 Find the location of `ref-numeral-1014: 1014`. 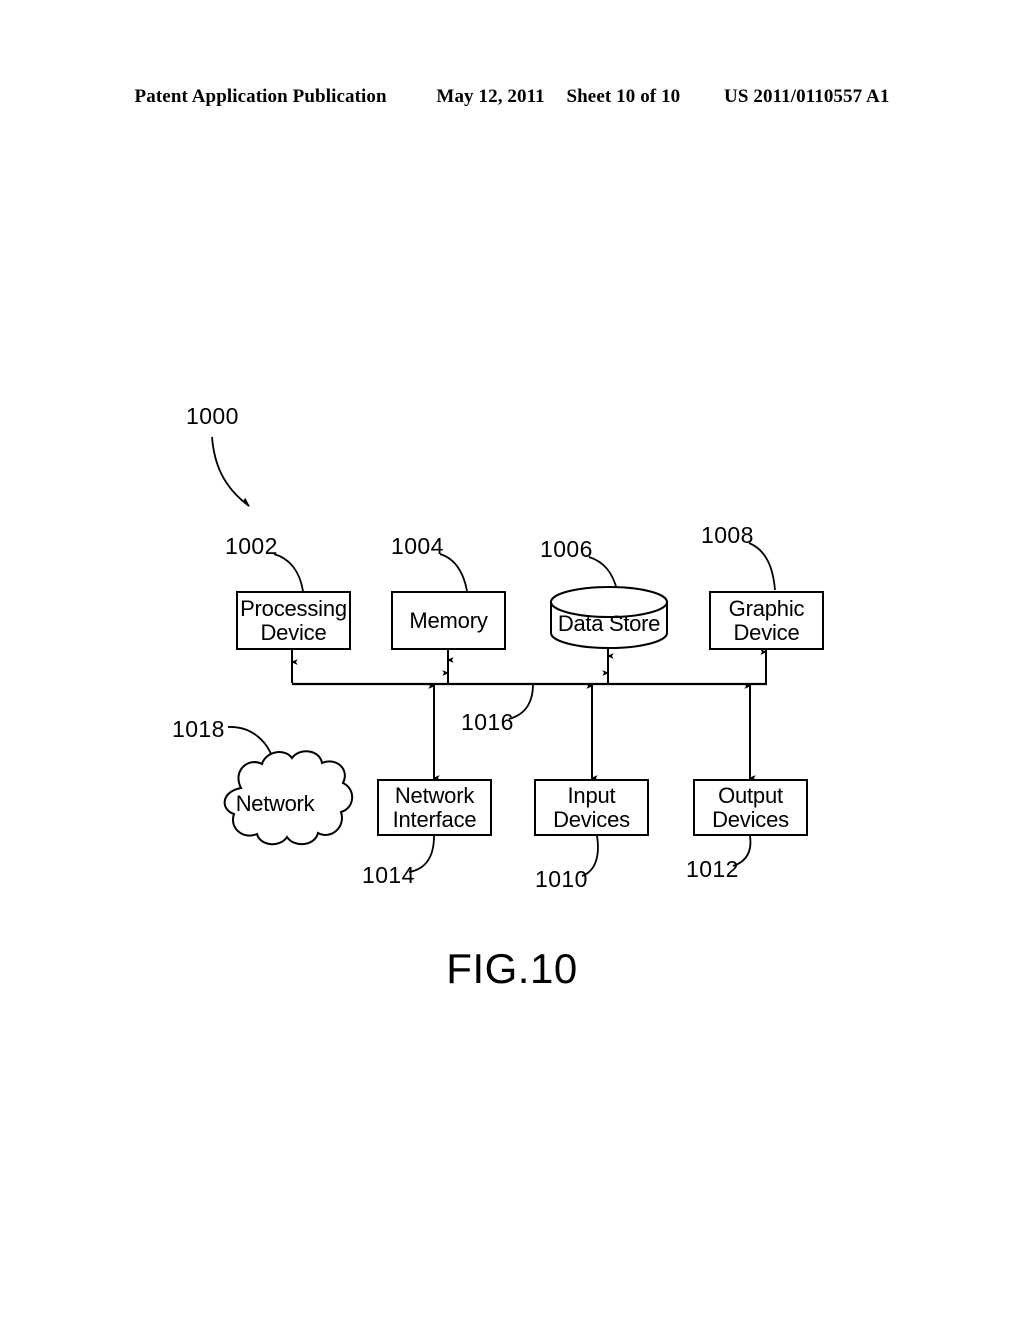

ref-numeral-1014: 1014 is located at coordinates (388, 875).